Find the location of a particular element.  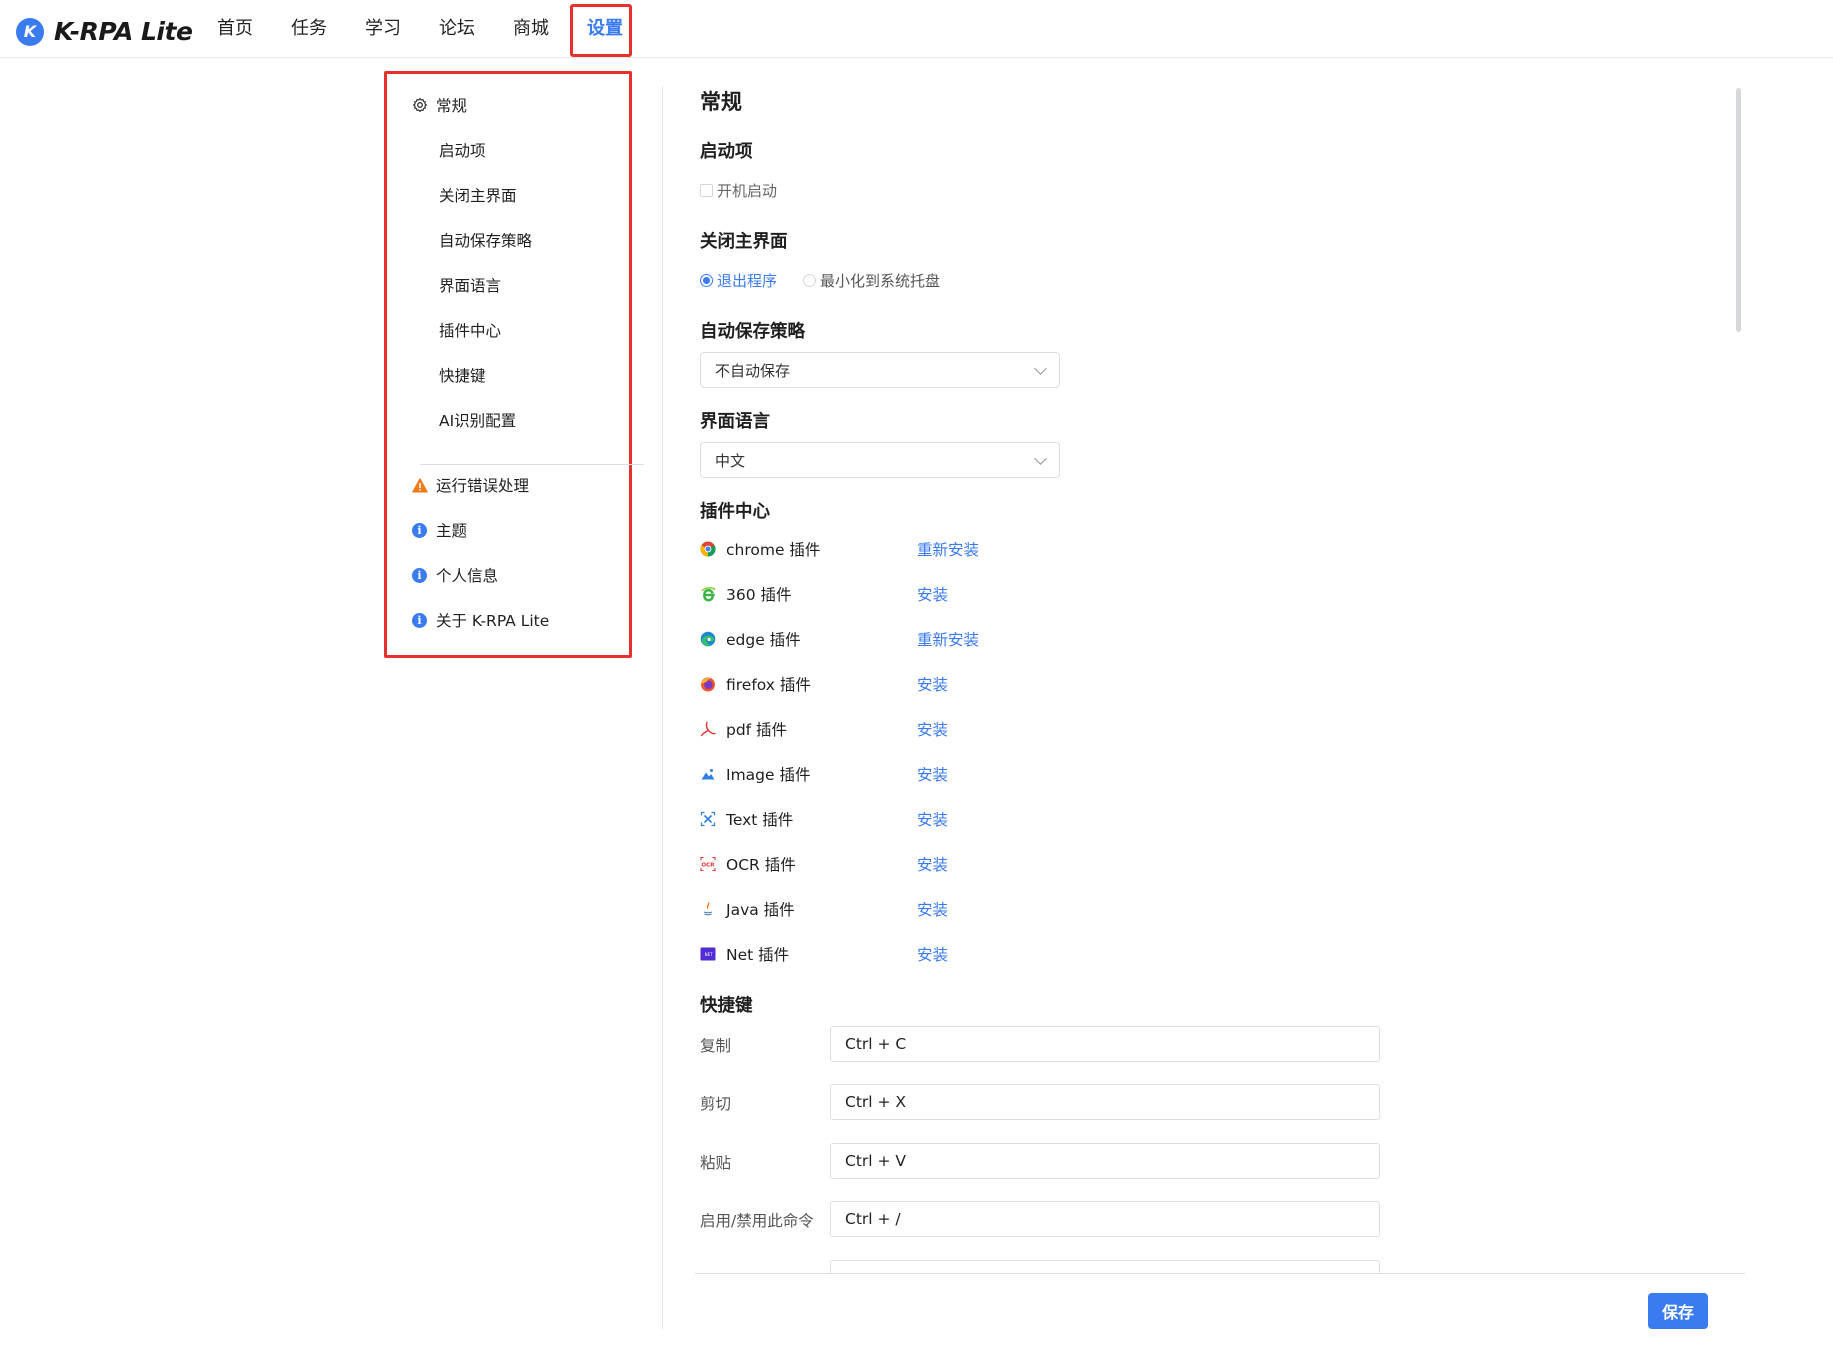

menu-autosave: 自动保存策略 is located at coordinates (466, 240).